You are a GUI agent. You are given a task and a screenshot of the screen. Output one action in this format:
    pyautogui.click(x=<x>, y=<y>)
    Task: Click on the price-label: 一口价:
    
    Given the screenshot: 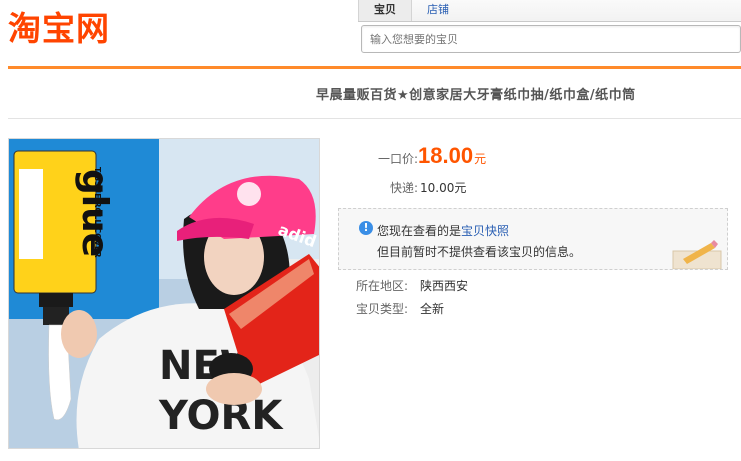 What is the action you would take?
    pyautogui.click(x=397, y=159)
    